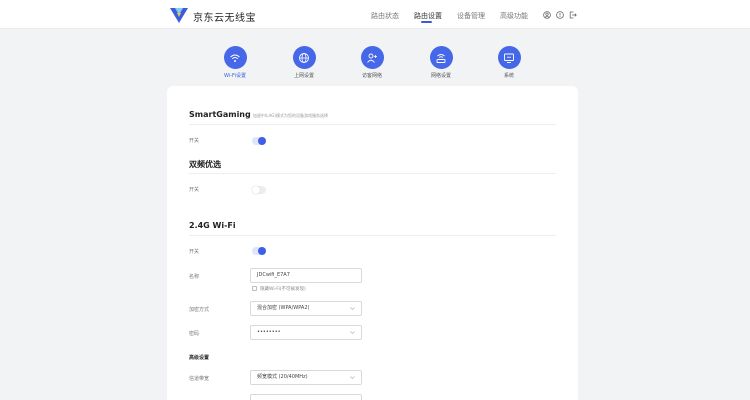 The height and width of the screenshot is (400, 750). I want to click on tab-internet-settings: 上网设置, so click(304, 62).